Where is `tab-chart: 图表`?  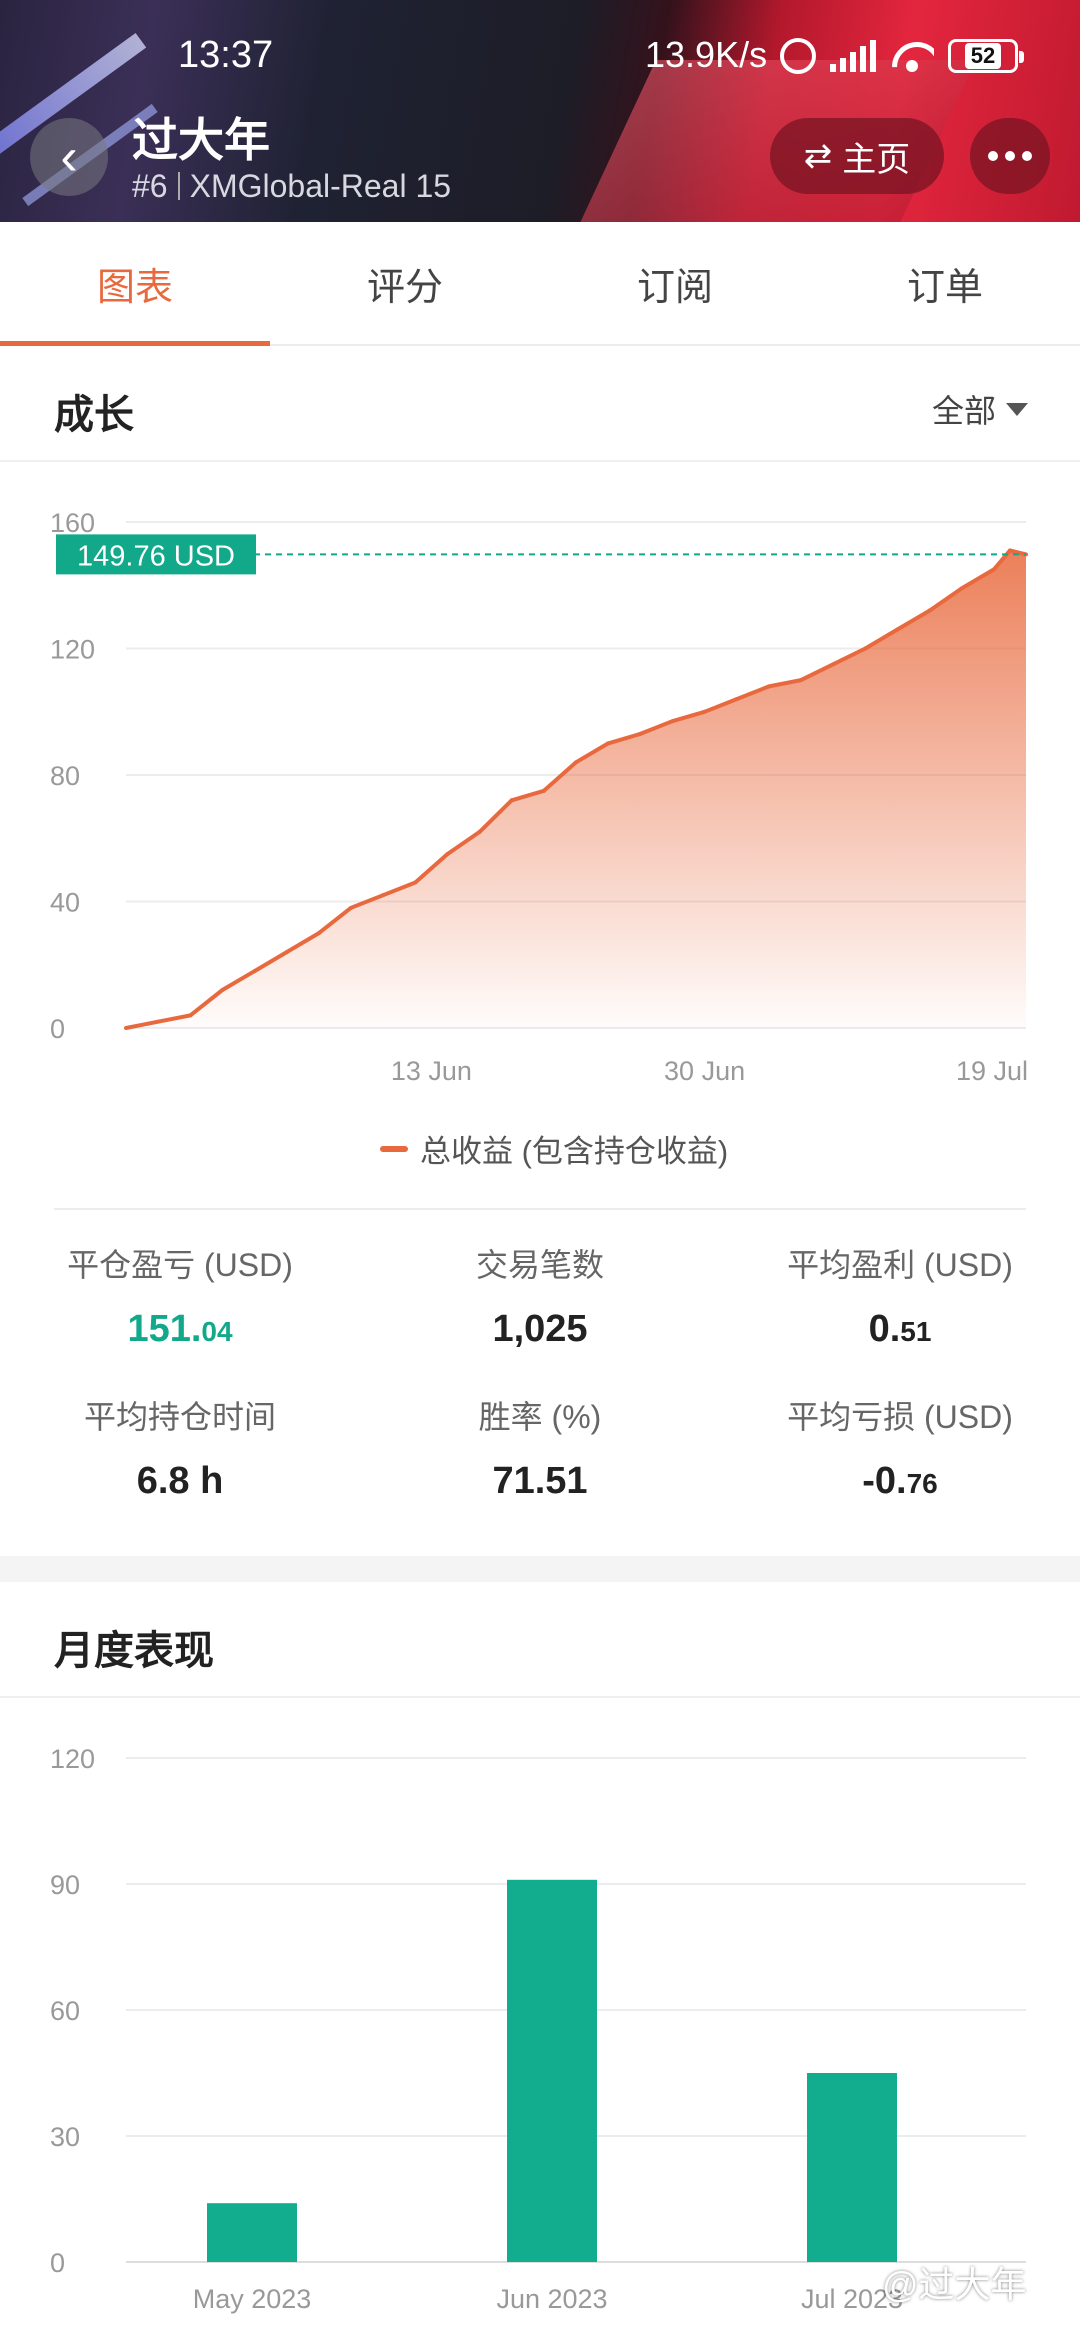 tab-chart: 图表 is located at coordinates (135, 284).